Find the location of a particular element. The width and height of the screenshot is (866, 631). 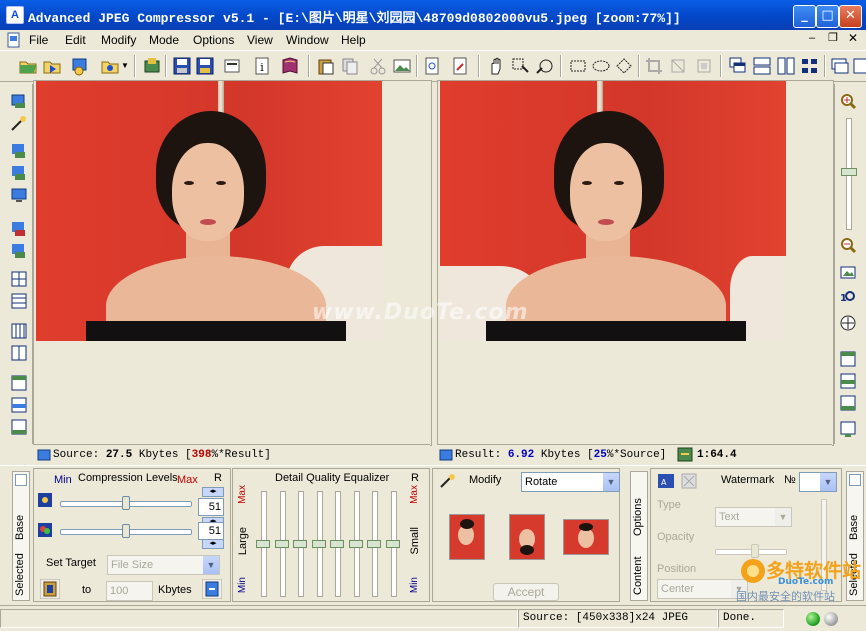

menu-window: Window is located at coordinates (307, 40).